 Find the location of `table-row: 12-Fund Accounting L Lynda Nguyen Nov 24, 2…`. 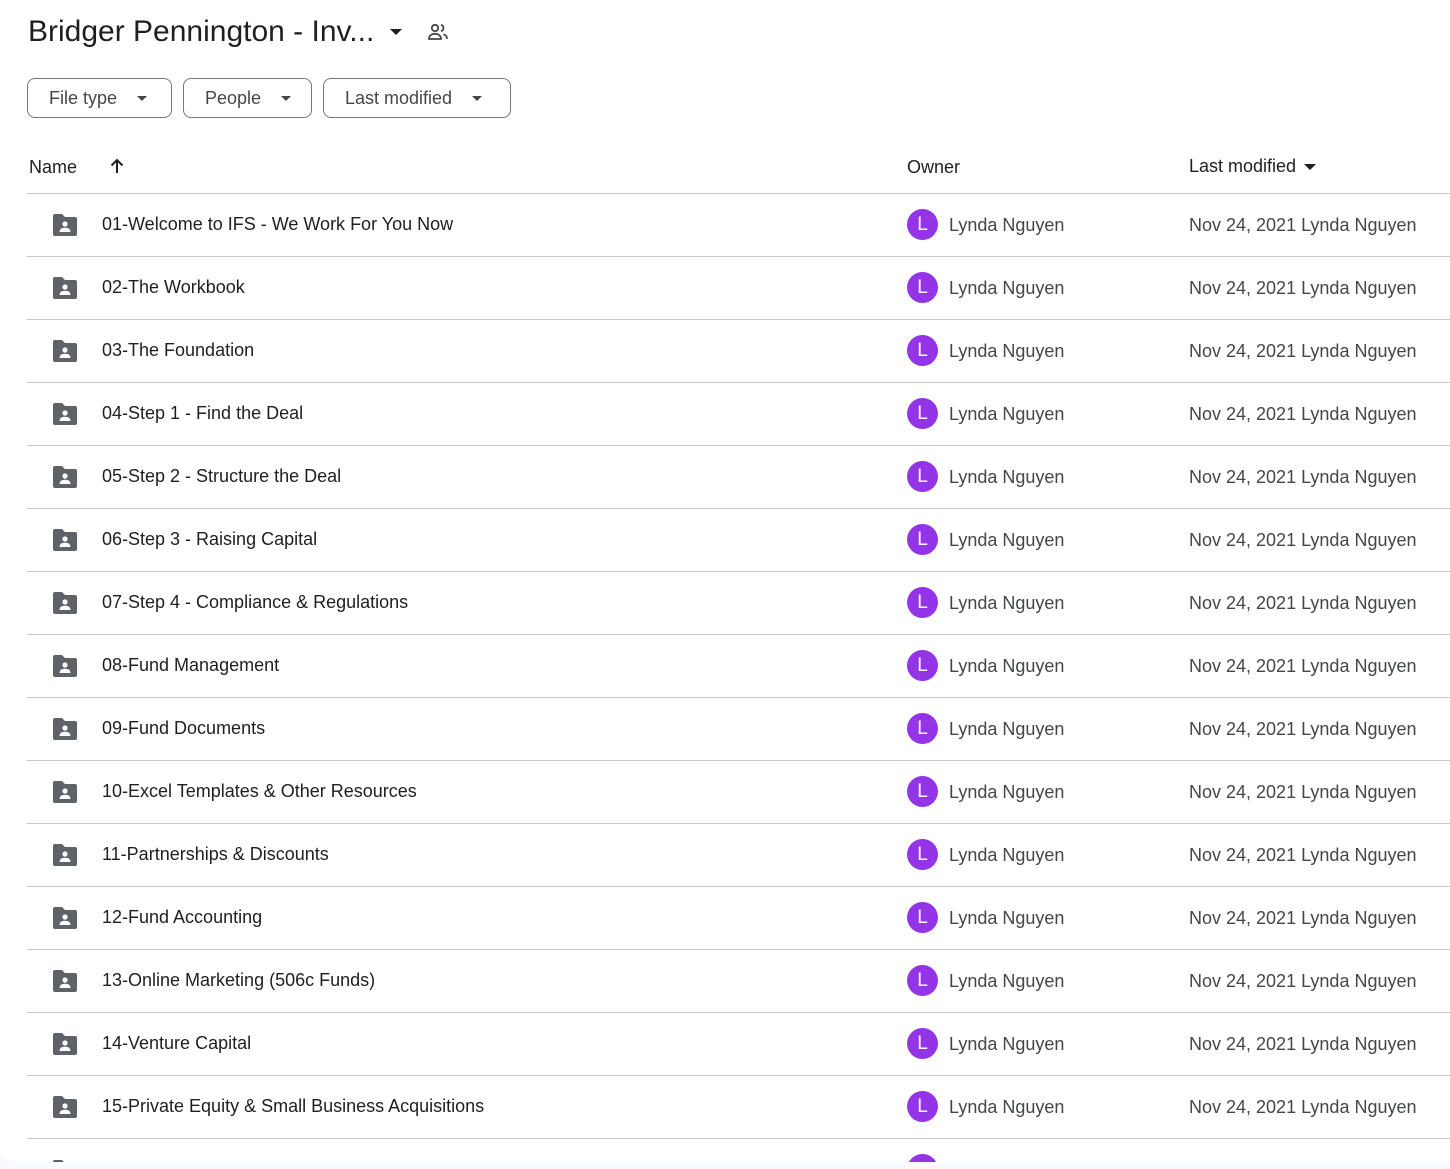

table-row: 12-Fund Accounting L Lynda Nguyen Nov 24, 2… is located at coordinates (738, 918).